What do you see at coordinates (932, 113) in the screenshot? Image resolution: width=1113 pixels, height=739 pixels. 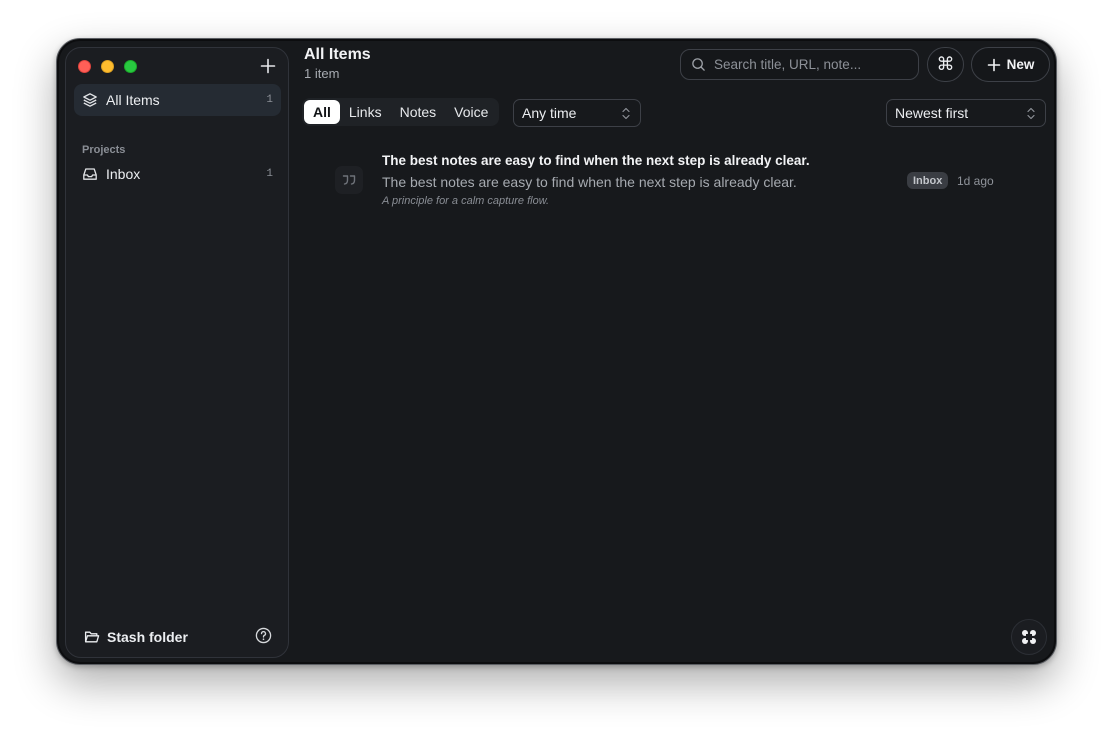 I see `sort-value: Newest first` at bounding box center [932, 113].